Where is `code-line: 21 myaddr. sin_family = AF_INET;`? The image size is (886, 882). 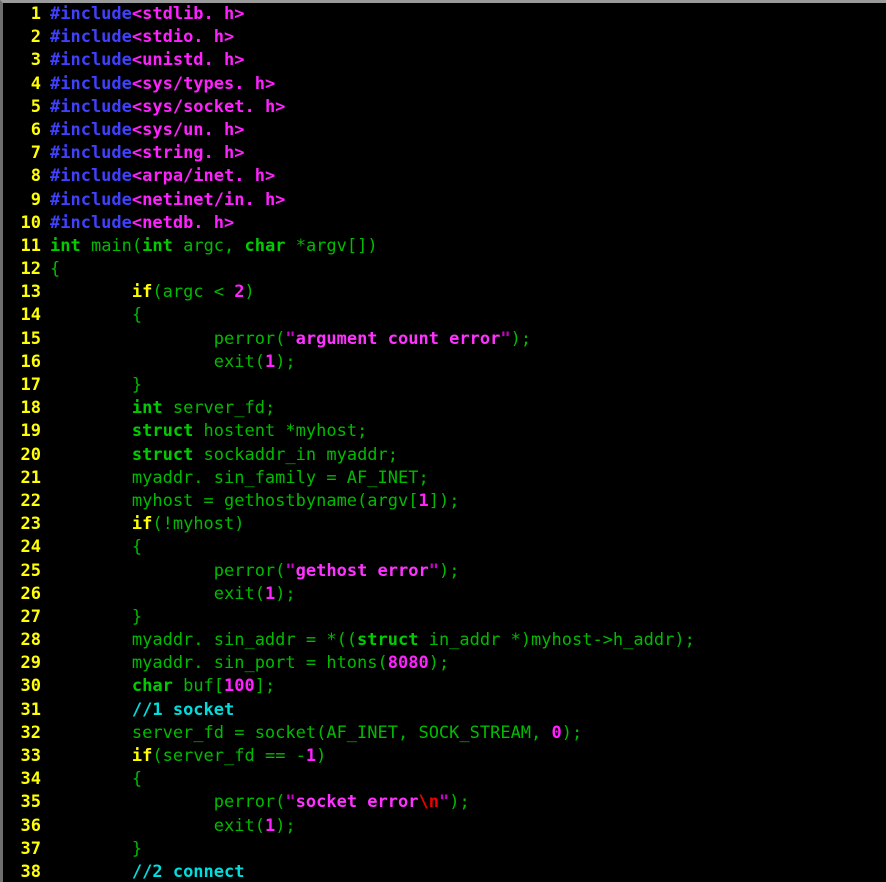 code-line: 21 myaddr. sin_family = AF_INET; is located at coordinates (444, 478).